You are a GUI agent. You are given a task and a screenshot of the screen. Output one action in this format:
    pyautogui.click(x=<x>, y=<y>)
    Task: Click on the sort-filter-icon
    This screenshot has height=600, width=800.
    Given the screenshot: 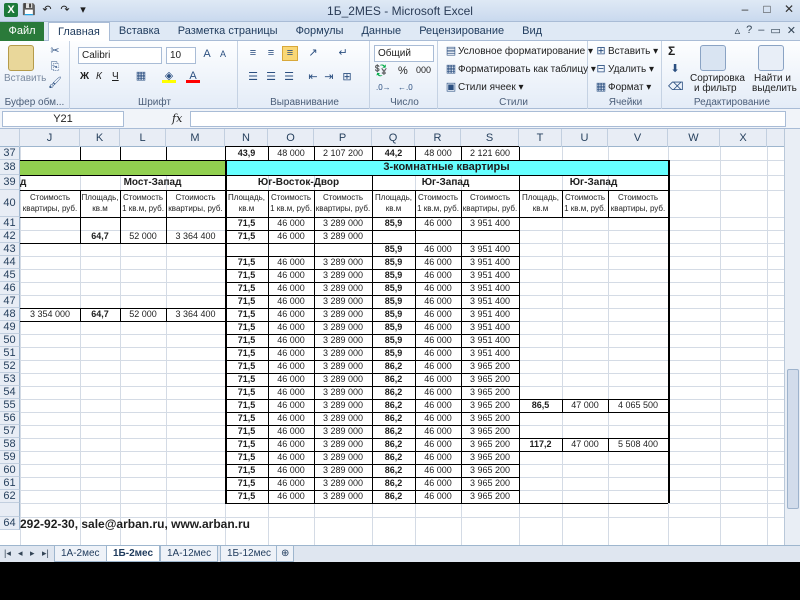 What is the action you would take?
    pyautogui.click(x=713, y=58)
    